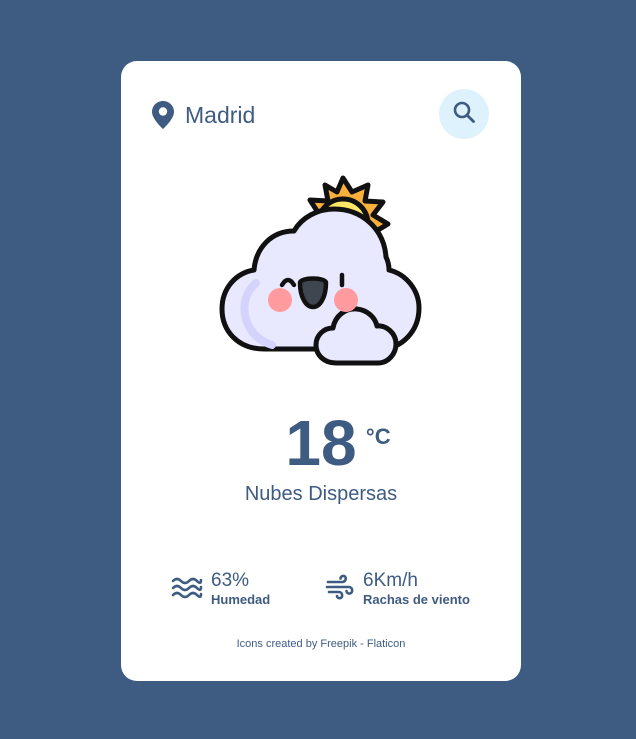 The height and width of the screenshot is (739, 636). Describe the element at coordinates (241, 599) in the screenshot. I see `humidity-label: Humedad` at that location.